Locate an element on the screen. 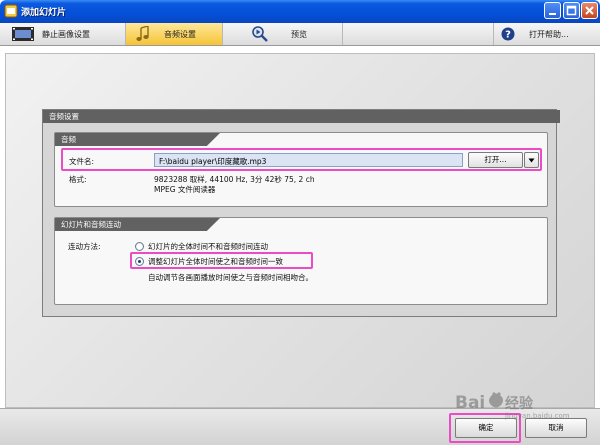 The image size is (600, 445). tab-label: 预览 is located at coordinates (299, 34).